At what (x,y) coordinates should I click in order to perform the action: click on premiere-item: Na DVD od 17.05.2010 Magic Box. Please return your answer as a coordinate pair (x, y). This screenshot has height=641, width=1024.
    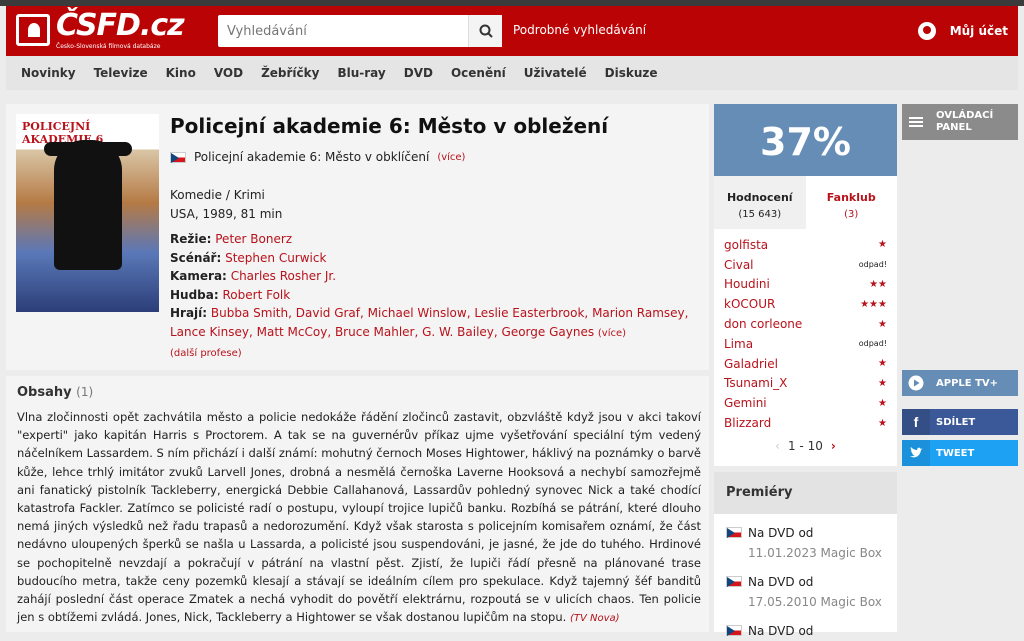
    Looking at the image, I should click on (811, 592).